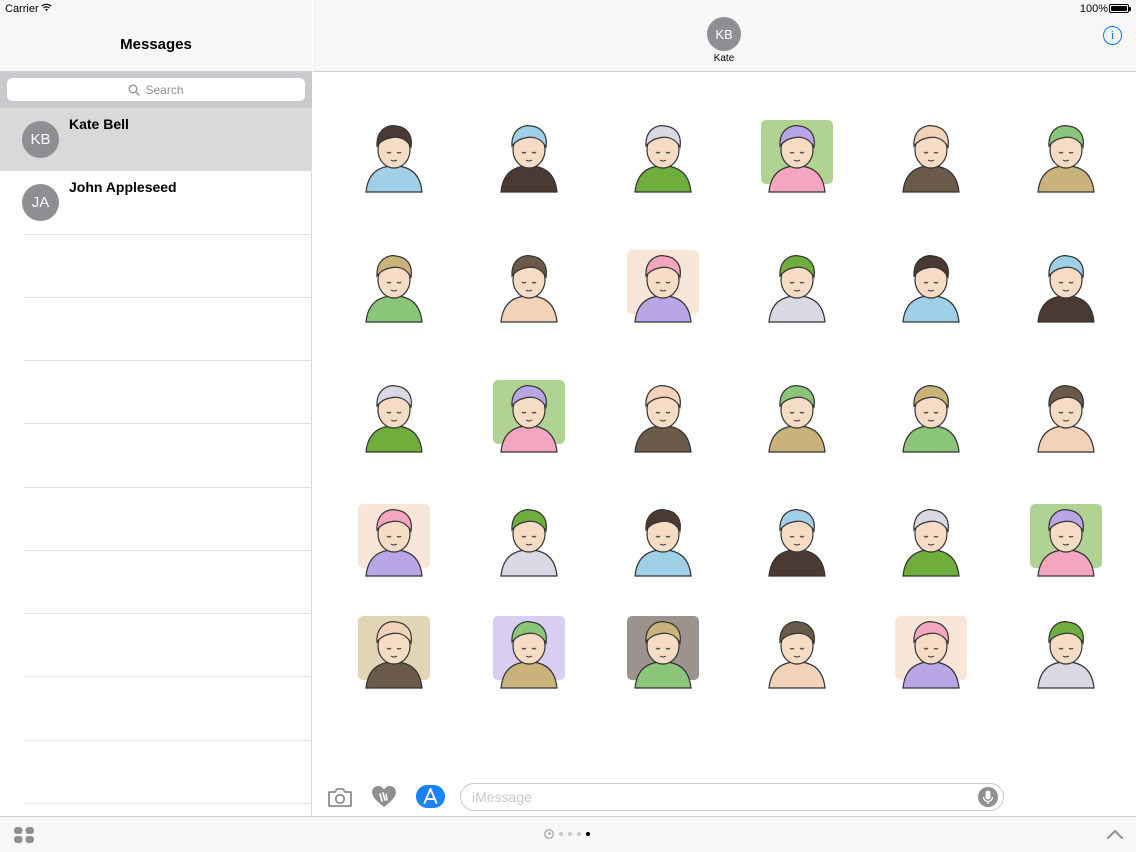 The height and width of the screenshot is (852, 1136). I want to click on sticker-boy-with-ghost, so click(663, 414).